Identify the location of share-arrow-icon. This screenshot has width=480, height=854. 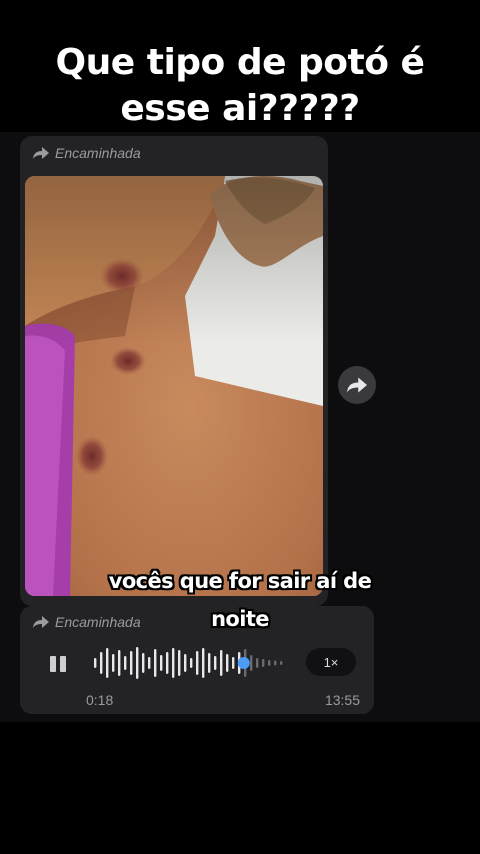
(357, 385).